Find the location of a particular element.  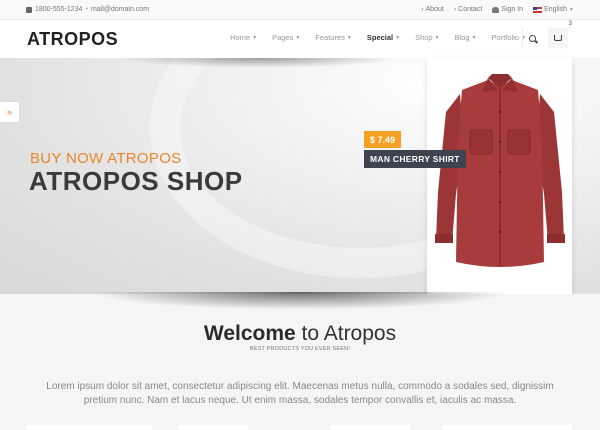

welcome-subtitle: BEST PRODUCTS YOU EVER SEEN! is located at coordinates (300, 349).